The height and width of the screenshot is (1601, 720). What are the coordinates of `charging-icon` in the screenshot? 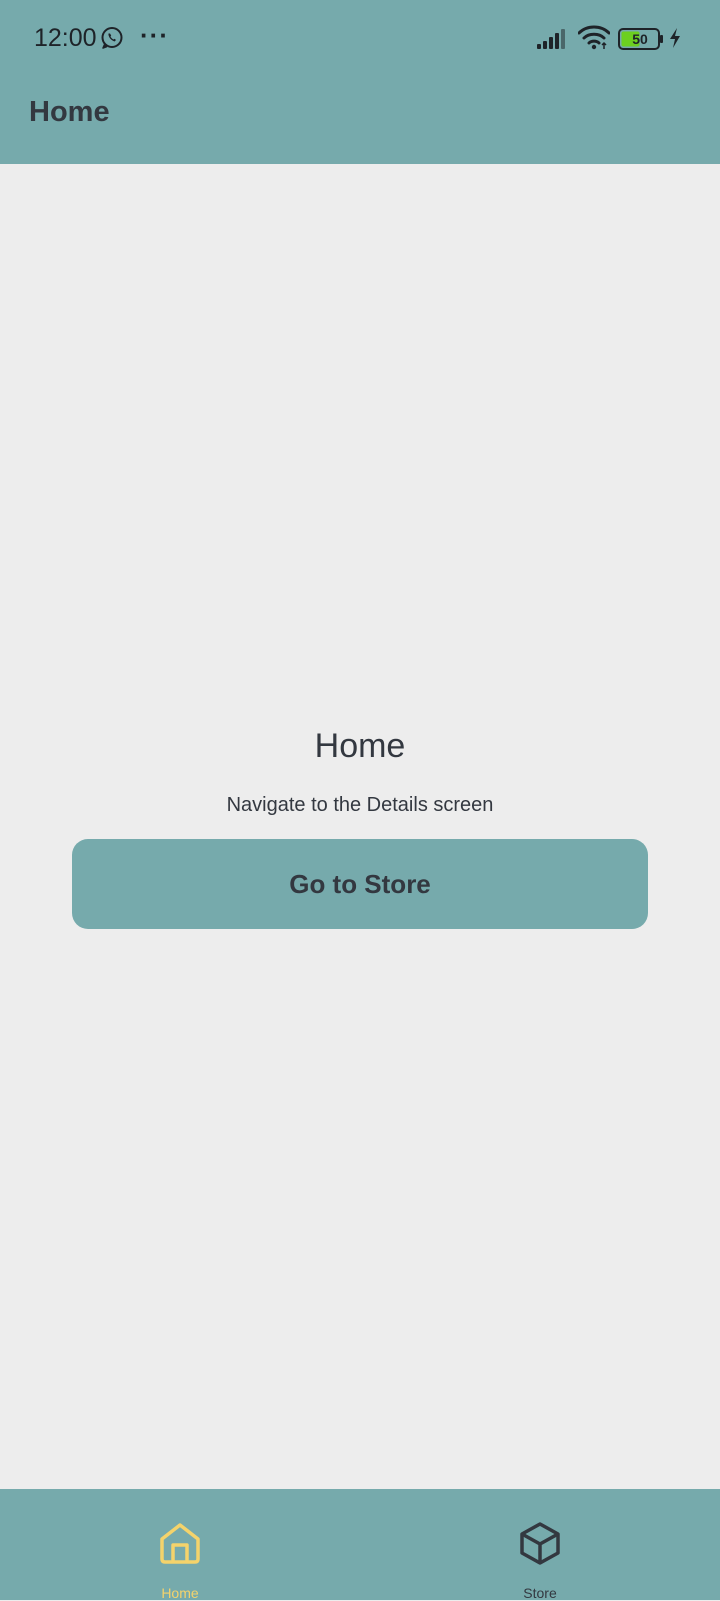 It's located at (675, 38).